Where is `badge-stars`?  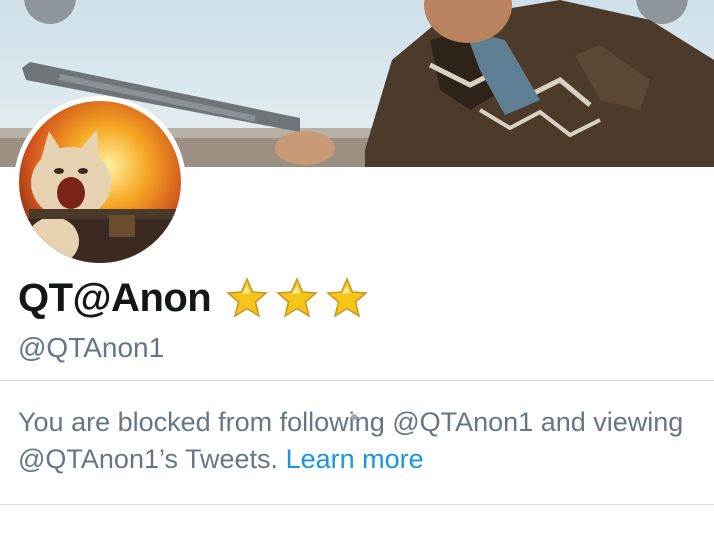
badge-stars is located at coordinates (297, 298).